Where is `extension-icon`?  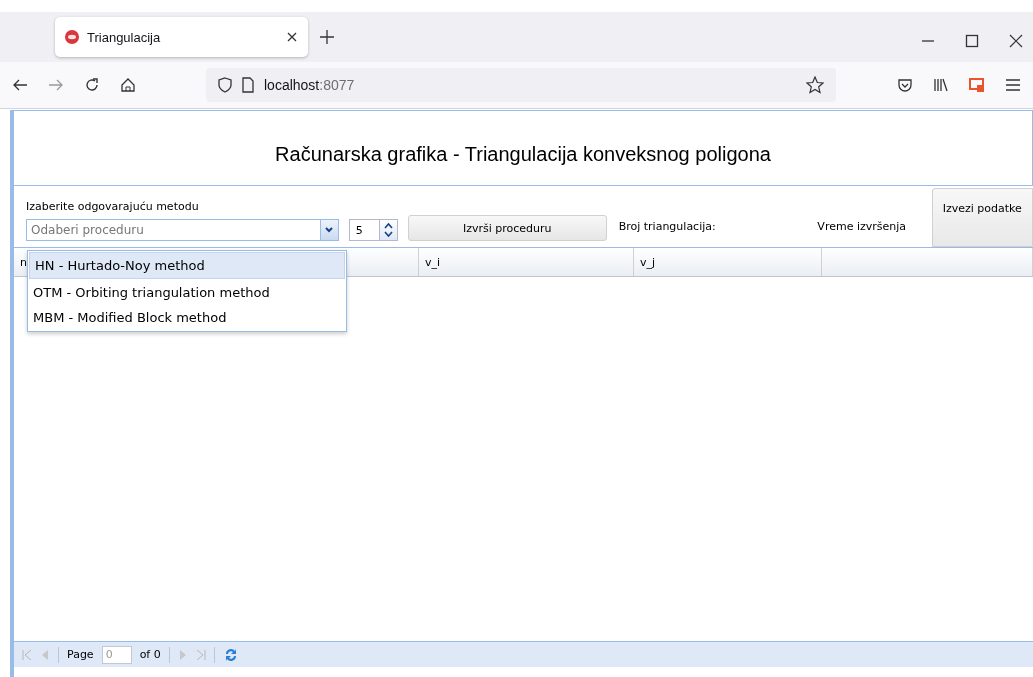 extension-icon is located at coordinates (977, 85).